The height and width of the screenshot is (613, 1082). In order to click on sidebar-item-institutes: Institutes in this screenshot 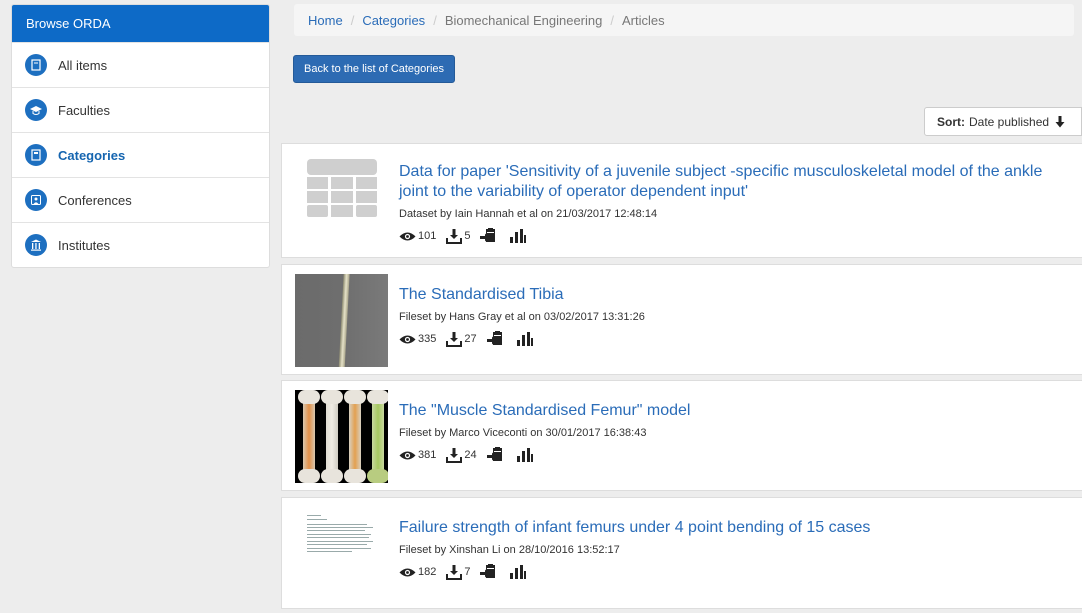, I will do `click(140, 244)`.